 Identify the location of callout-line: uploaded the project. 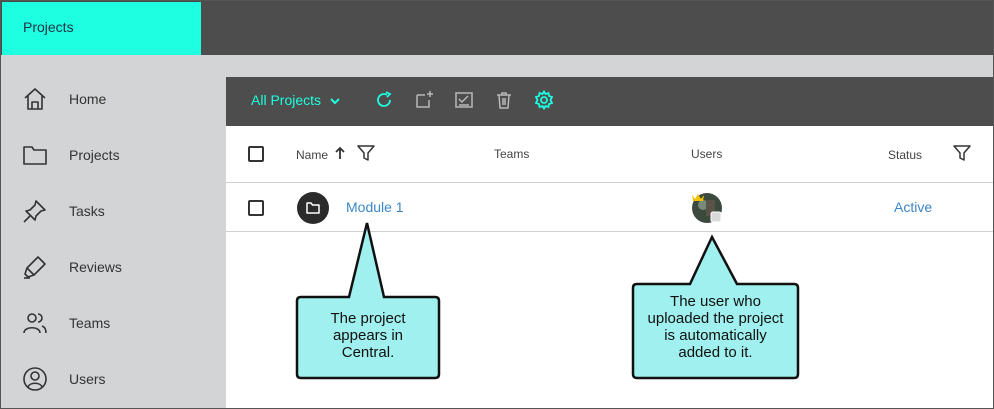
(715, 318).